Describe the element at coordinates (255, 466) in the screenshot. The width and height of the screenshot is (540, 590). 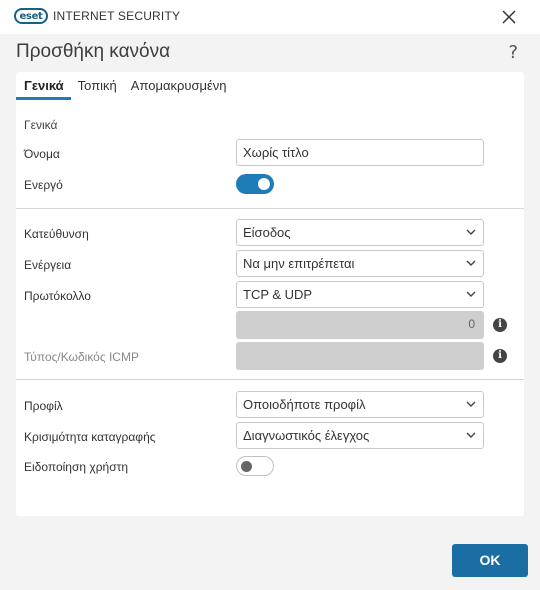
I see `notify-user-toggle` at that location.